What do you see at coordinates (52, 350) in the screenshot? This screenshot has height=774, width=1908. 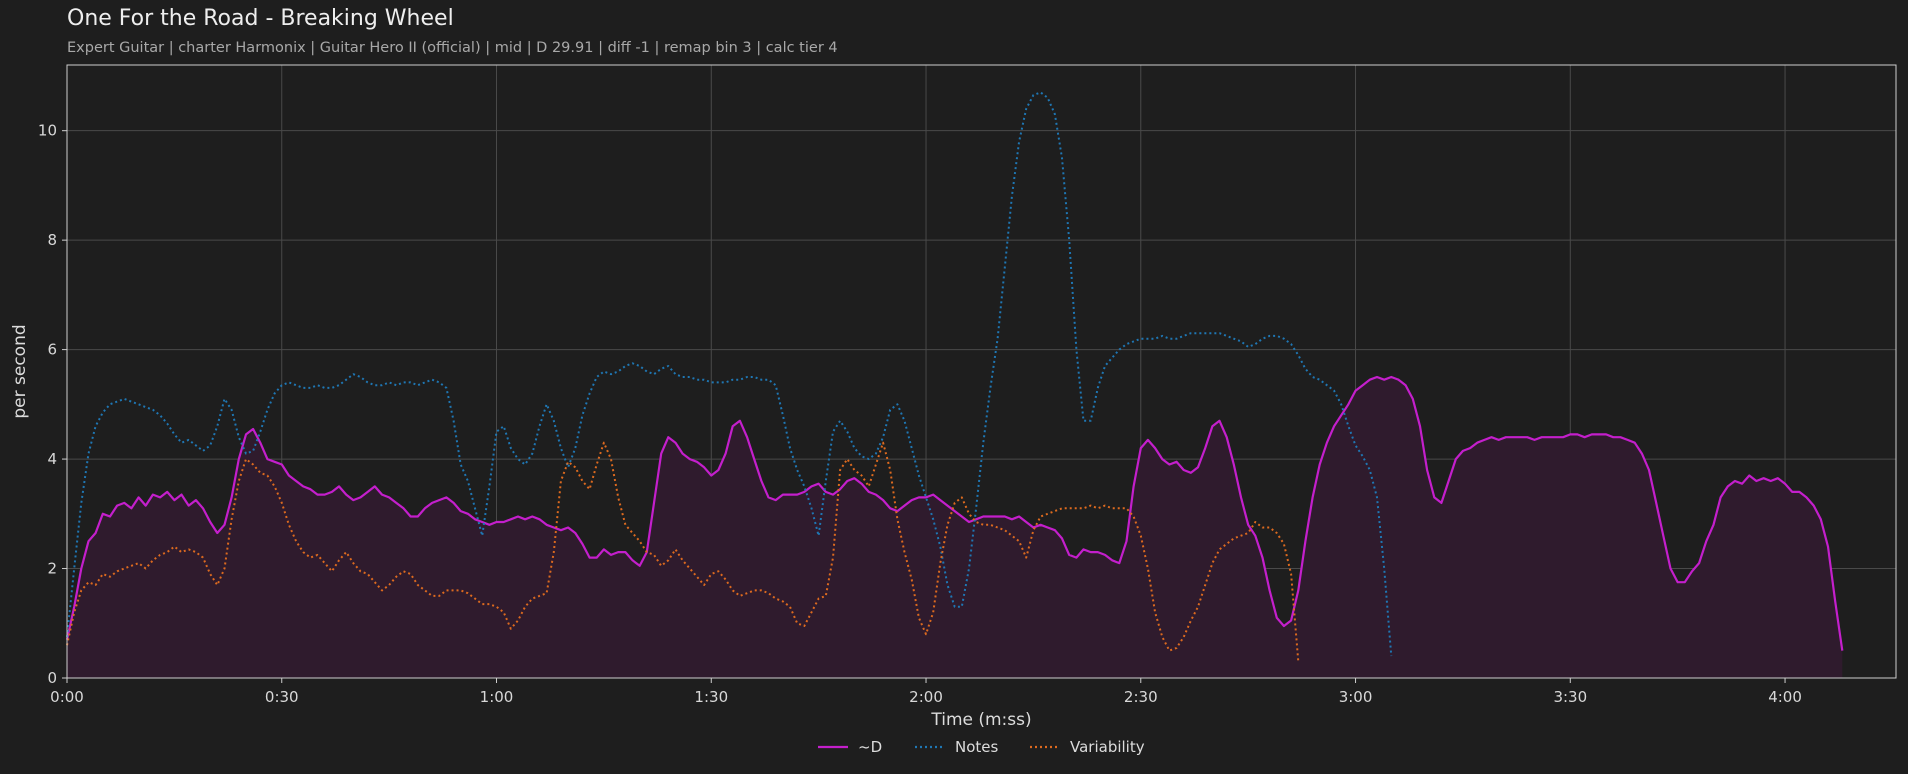 I see `y-tick-label: 6` at bounding box center [52, 350].